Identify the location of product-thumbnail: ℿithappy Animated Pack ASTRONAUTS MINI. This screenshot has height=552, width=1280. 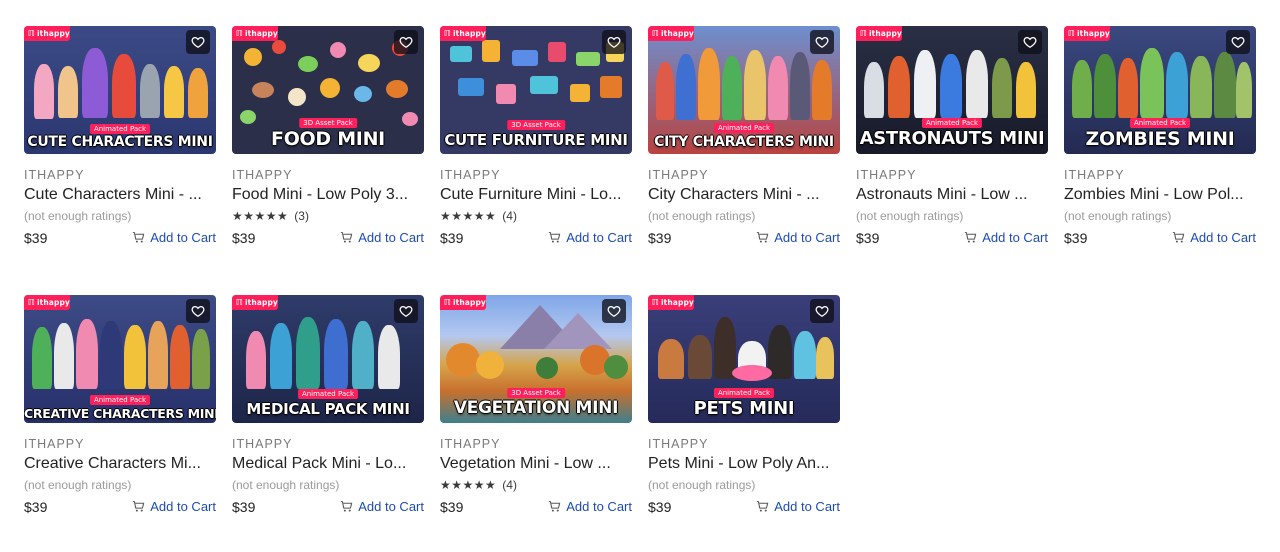
(952, 90).